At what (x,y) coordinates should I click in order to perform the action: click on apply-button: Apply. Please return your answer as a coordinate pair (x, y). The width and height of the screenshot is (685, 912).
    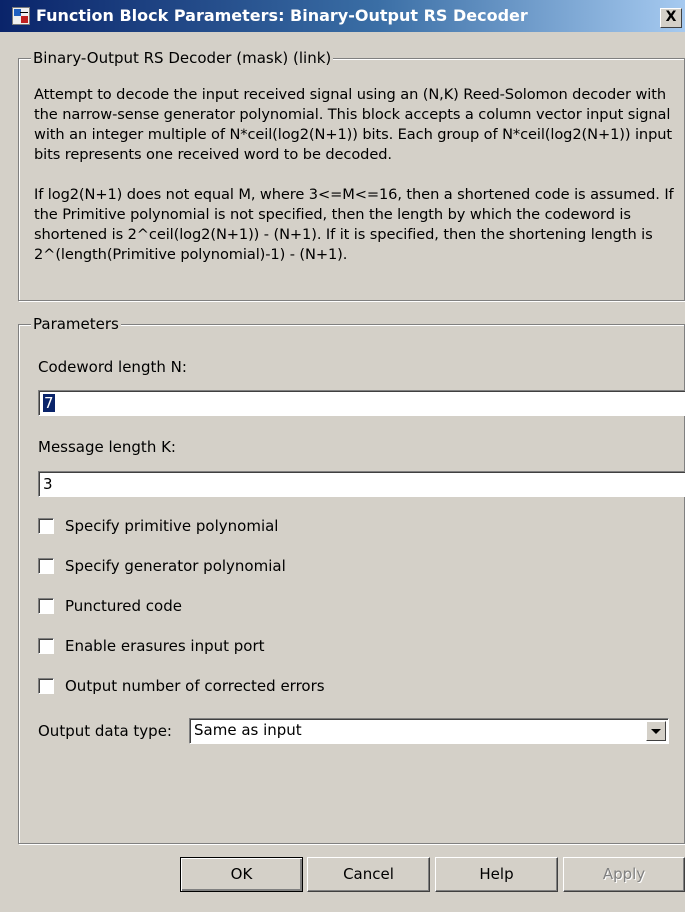
    Looking at the image, I should click on (624, 874).